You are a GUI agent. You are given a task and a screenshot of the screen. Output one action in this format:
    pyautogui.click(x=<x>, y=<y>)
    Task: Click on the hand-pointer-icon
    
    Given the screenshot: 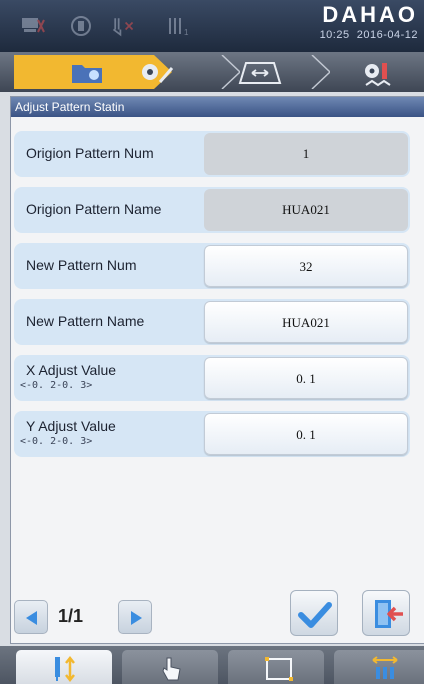 What is the action you would take?
    pyautogui.click(x=171, y=669)
    